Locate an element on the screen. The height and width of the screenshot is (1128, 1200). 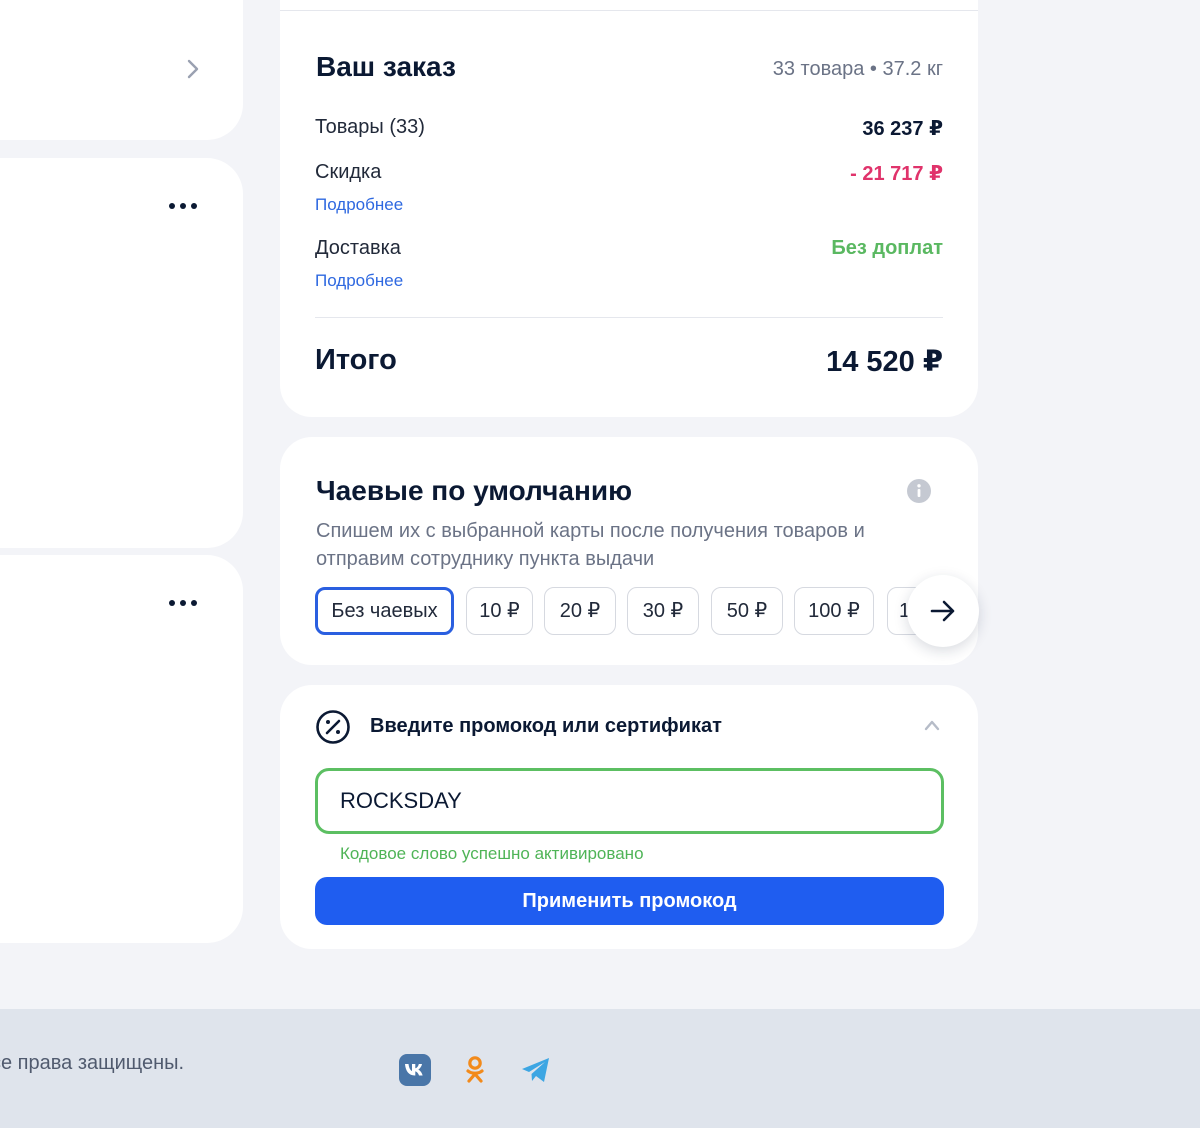
arrow-right-icon is located at coordinates (942, 611).